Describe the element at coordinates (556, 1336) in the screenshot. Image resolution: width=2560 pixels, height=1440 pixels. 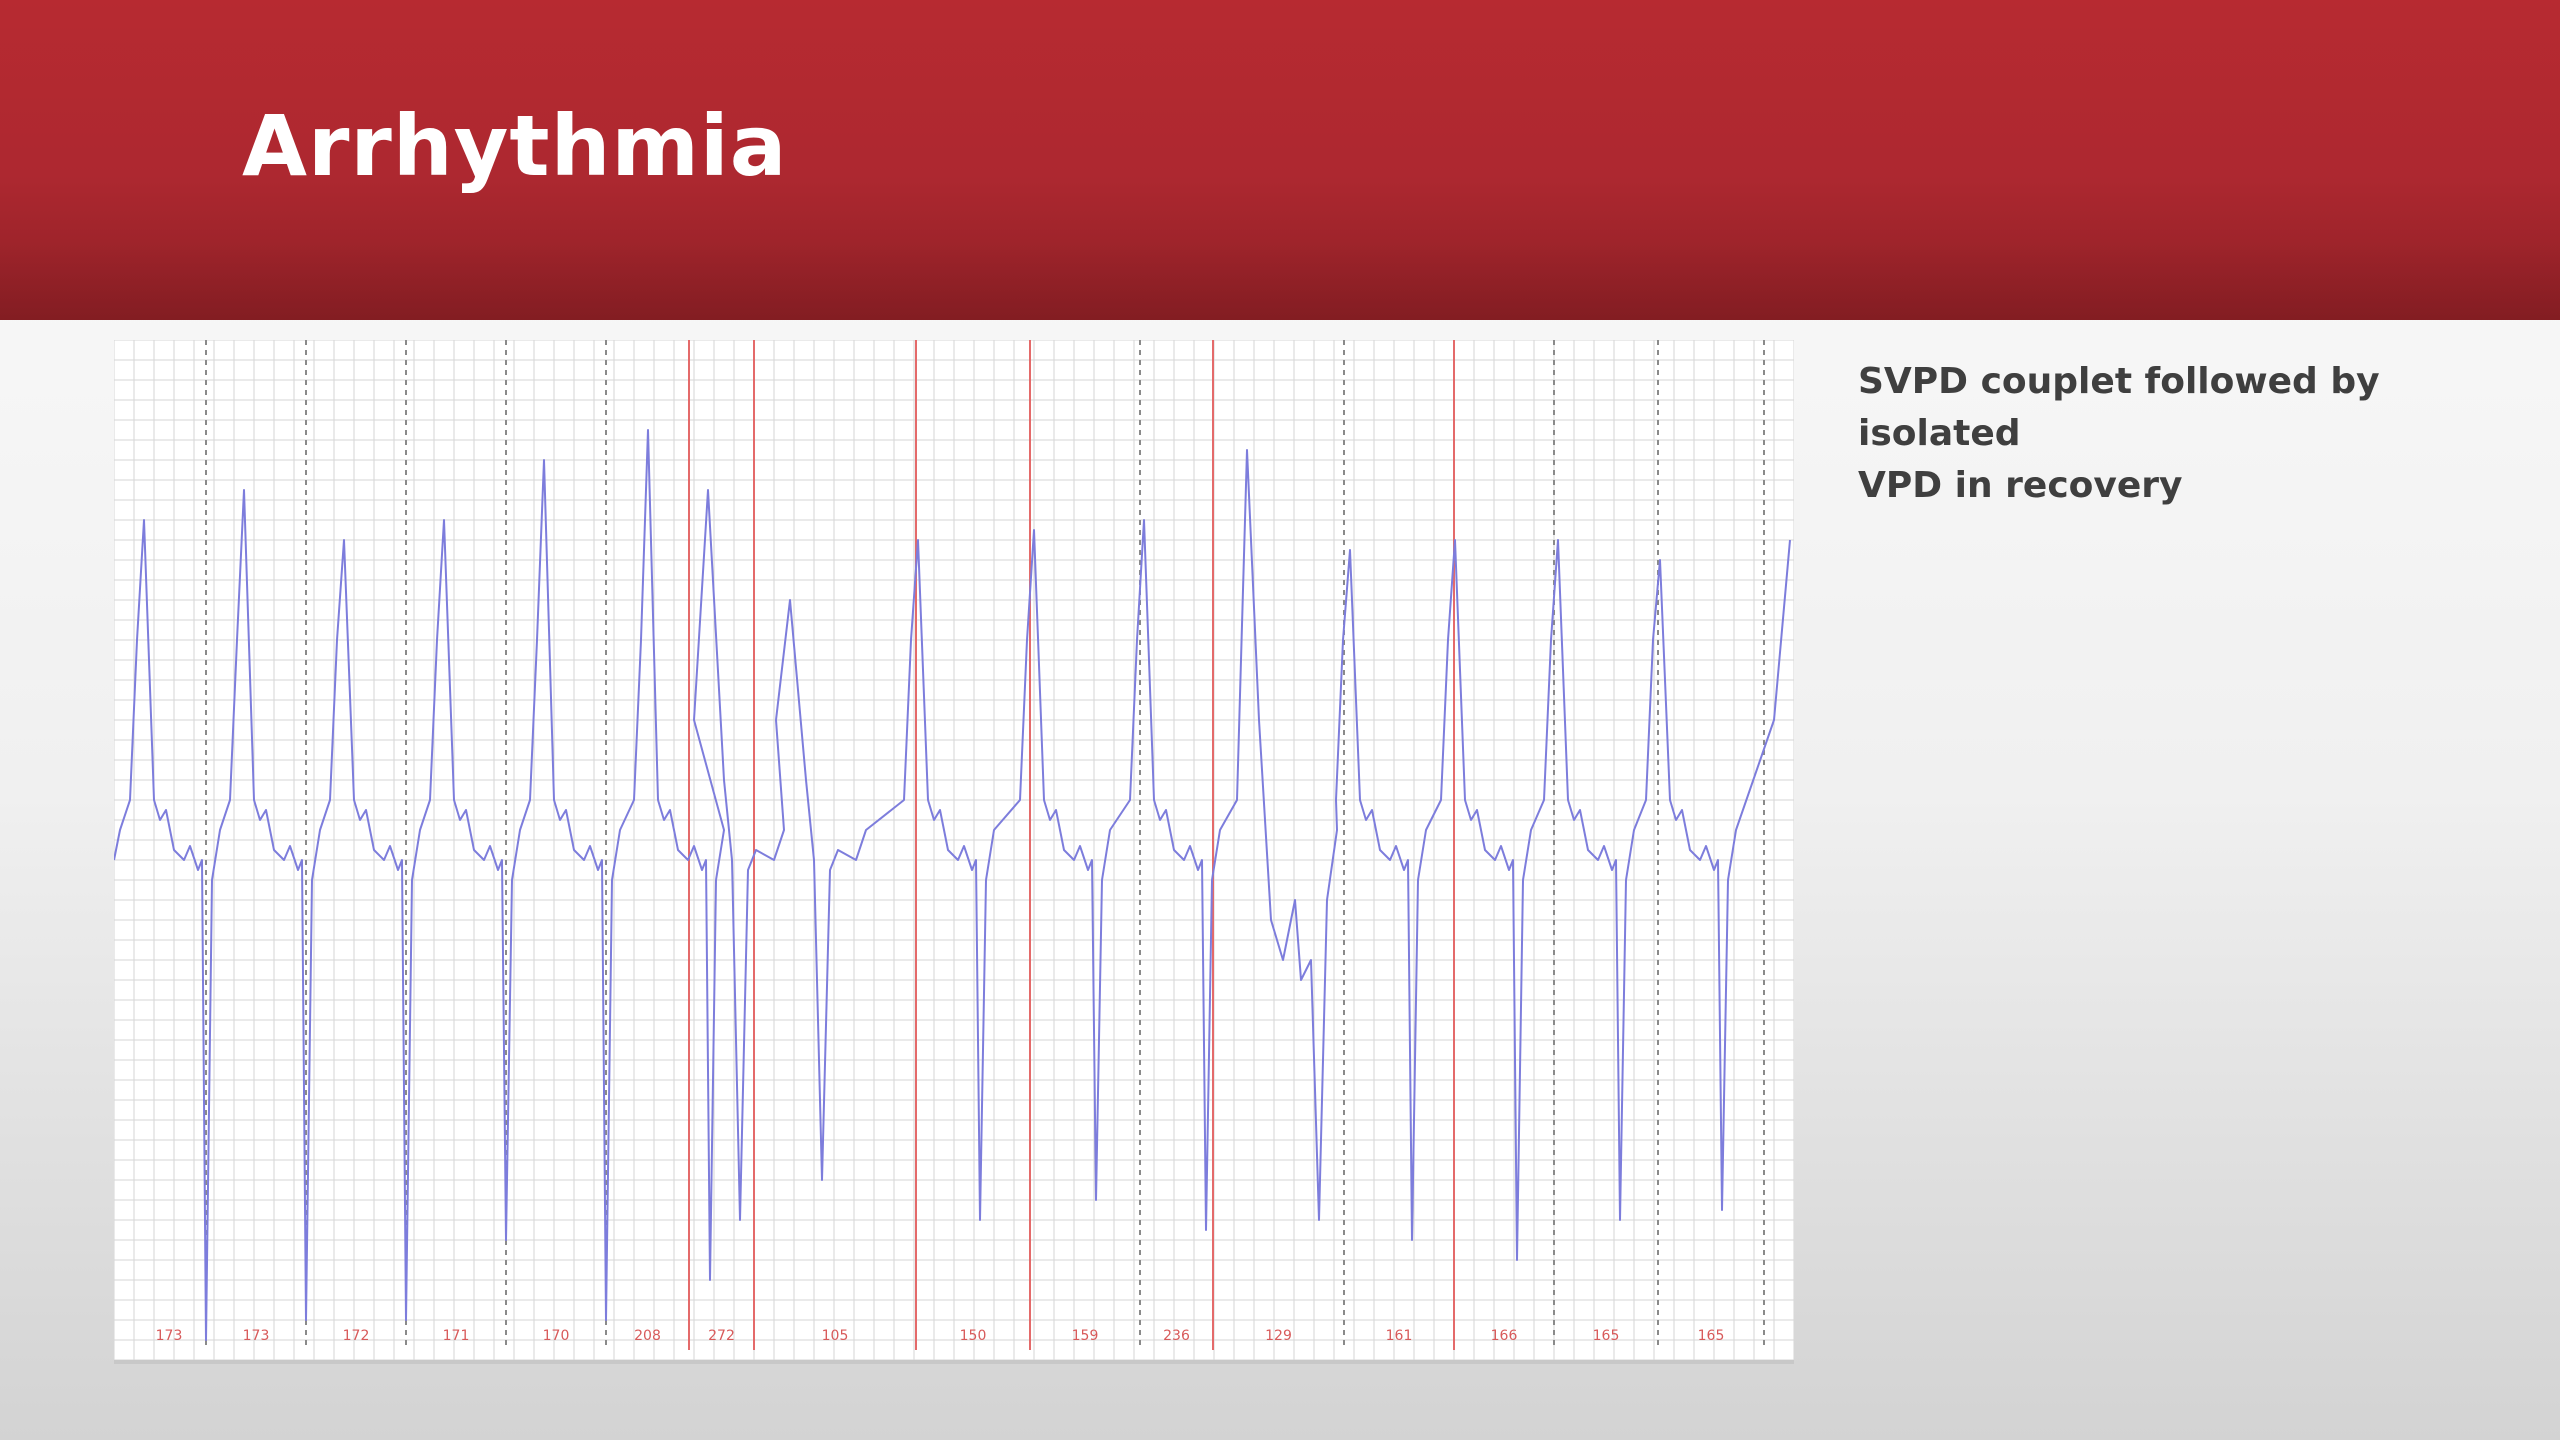
I see `rr-label: 170` at that location.